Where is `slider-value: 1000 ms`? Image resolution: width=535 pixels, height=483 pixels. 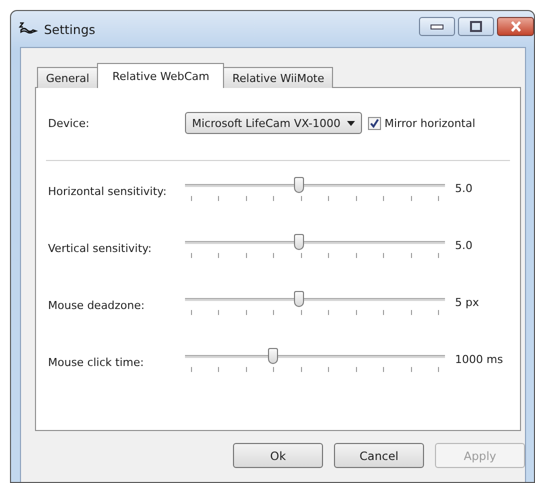 slider-value: 1000 ms is located at coordinates (479, 359).